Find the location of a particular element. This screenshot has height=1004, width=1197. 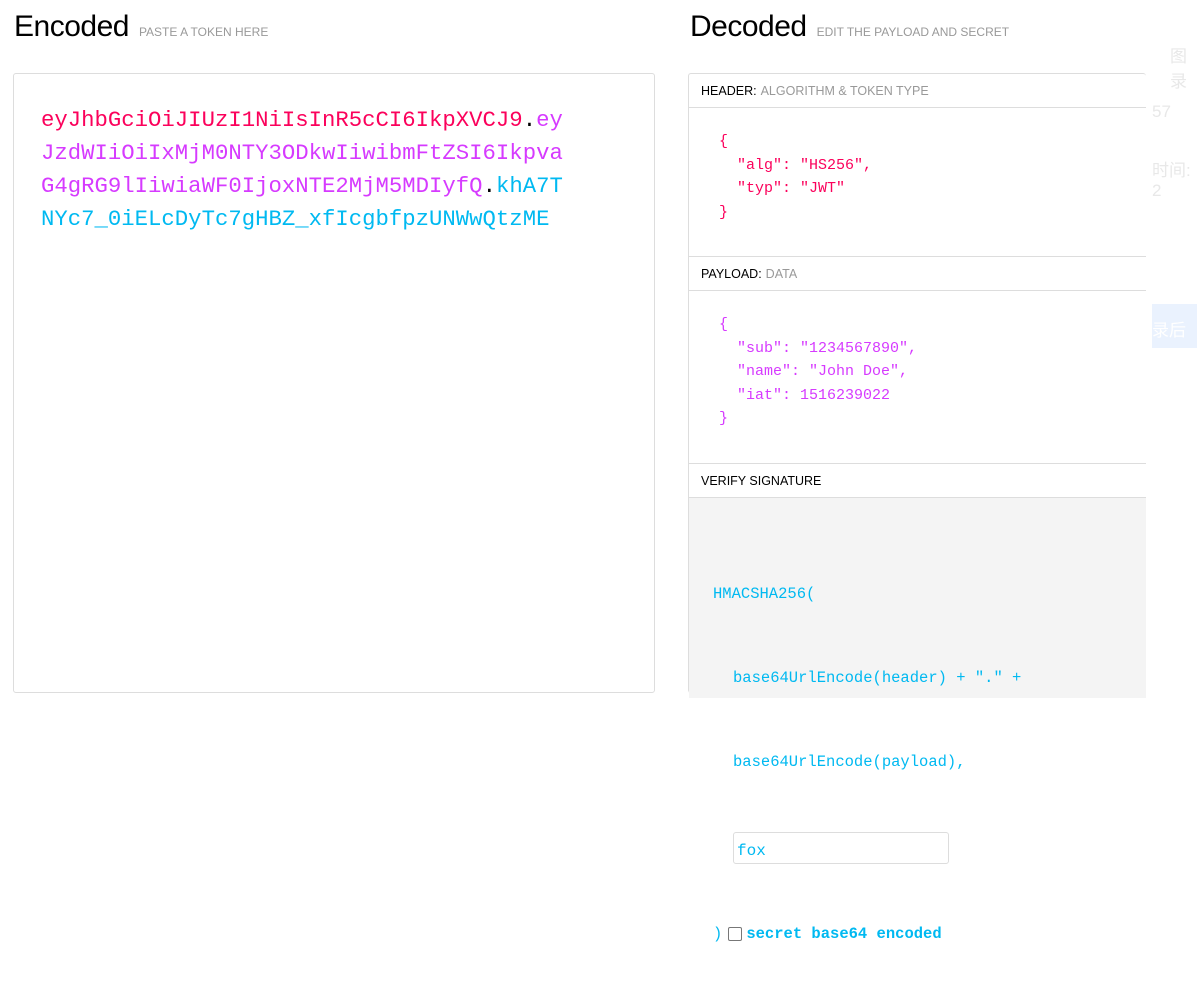

header-desc: ALGORITHM & TOKEN TYPE is located at coordinates (844, 91).